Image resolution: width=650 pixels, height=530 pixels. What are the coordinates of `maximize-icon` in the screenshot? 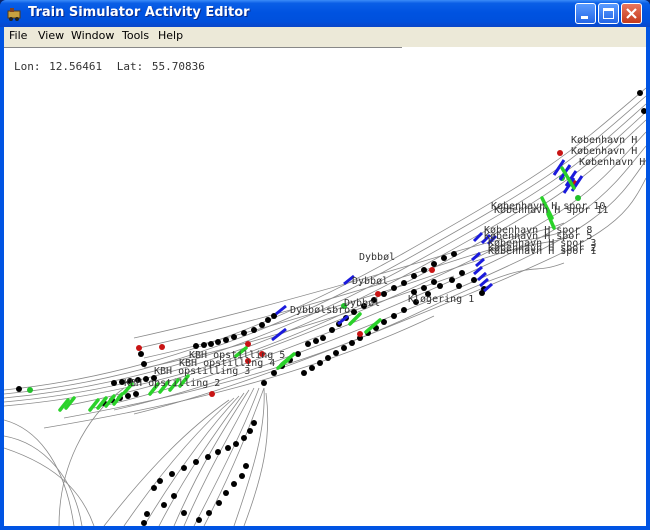 It's located at (608, 13).